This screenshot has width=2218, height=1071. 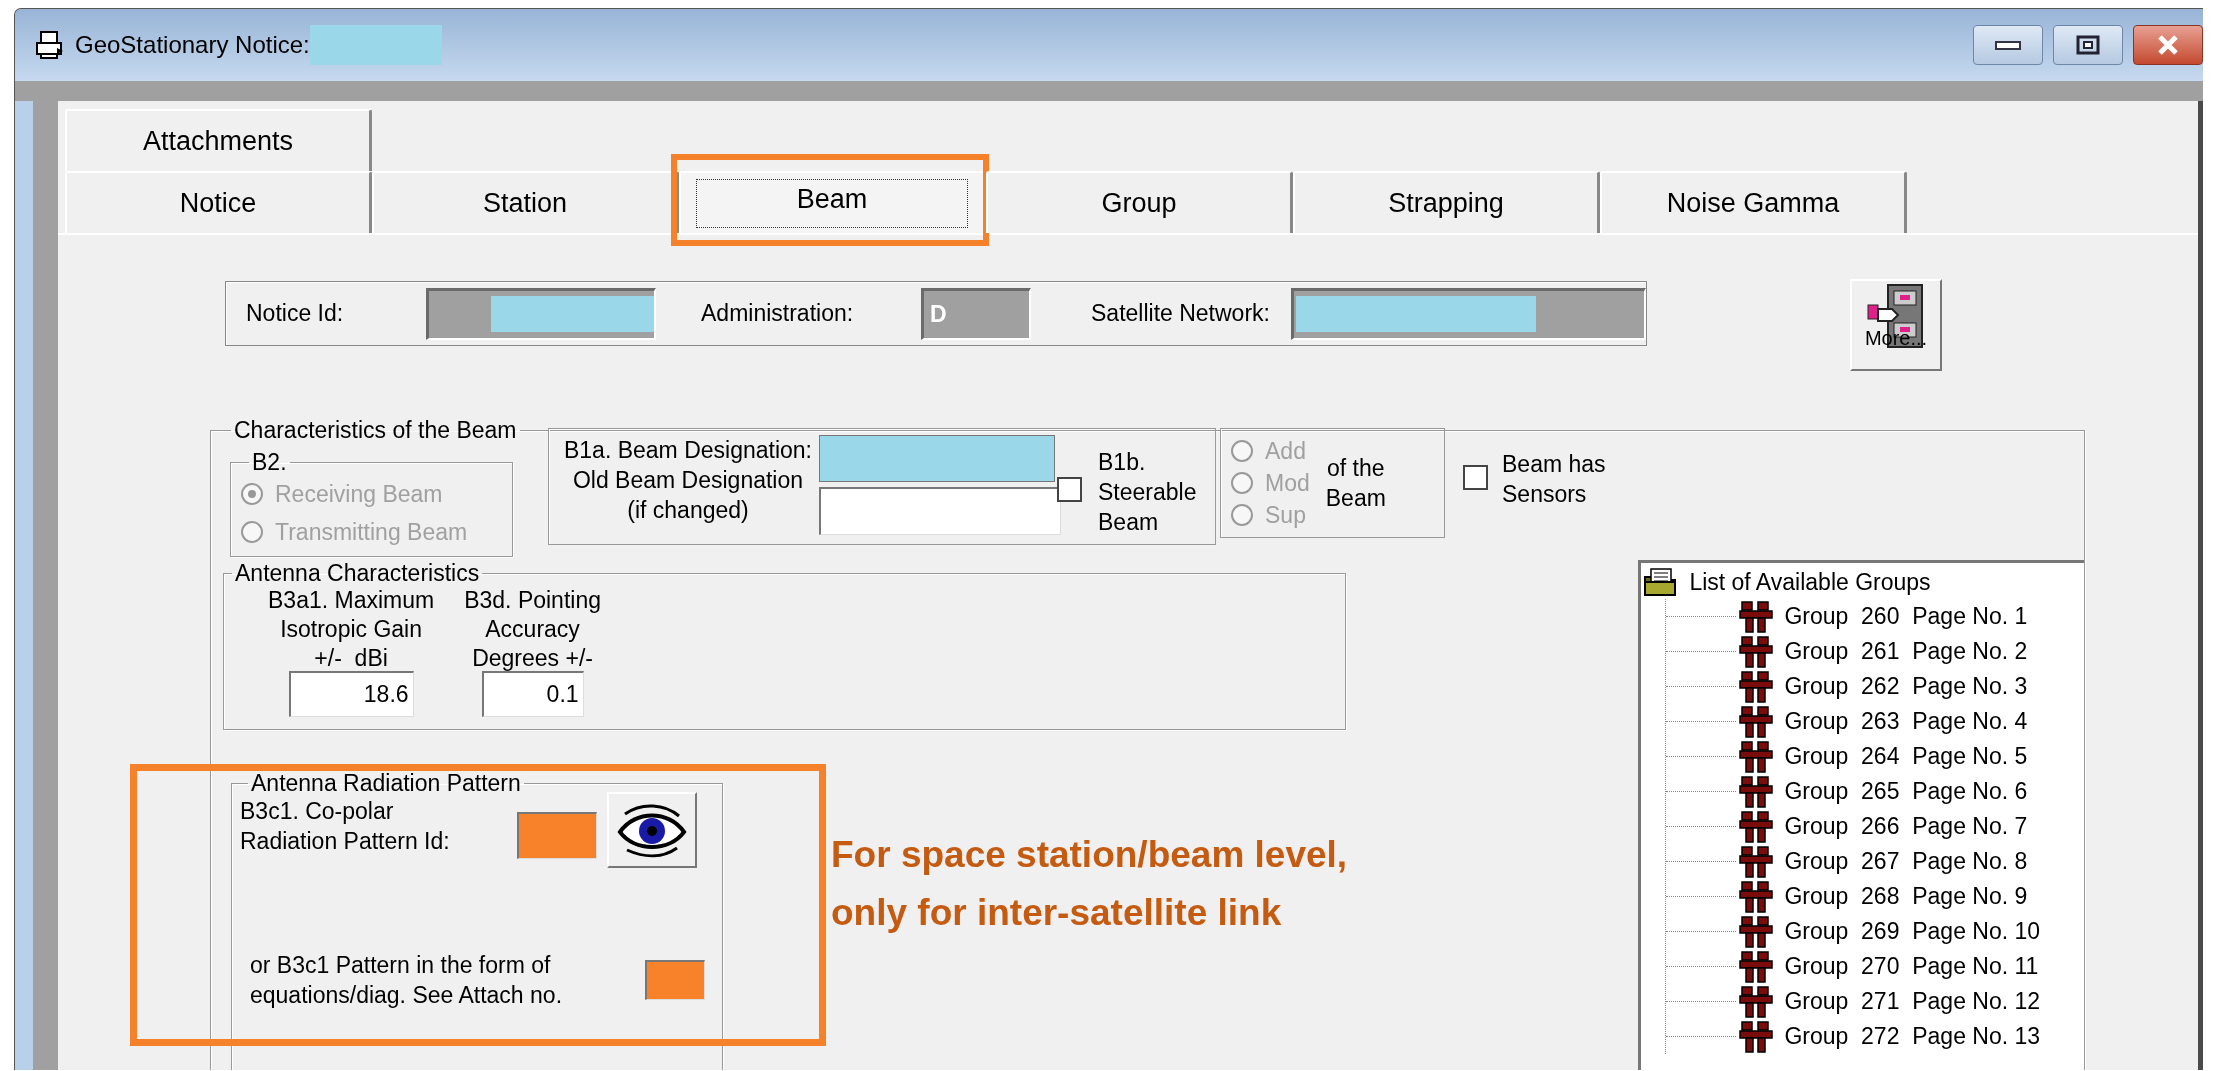 I want to click on tree-item: Group 271 Page No. 12, so click(x=1912, y=1001).